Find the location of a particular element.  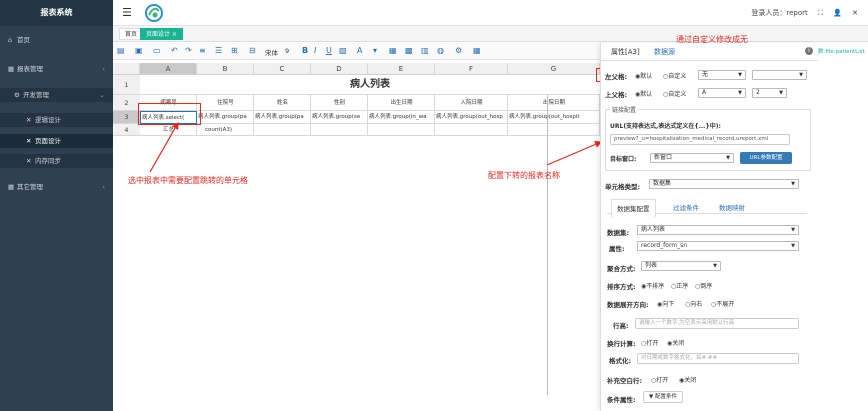

sort-asc-radio: ○正序 is located at coordinates (679, 285).